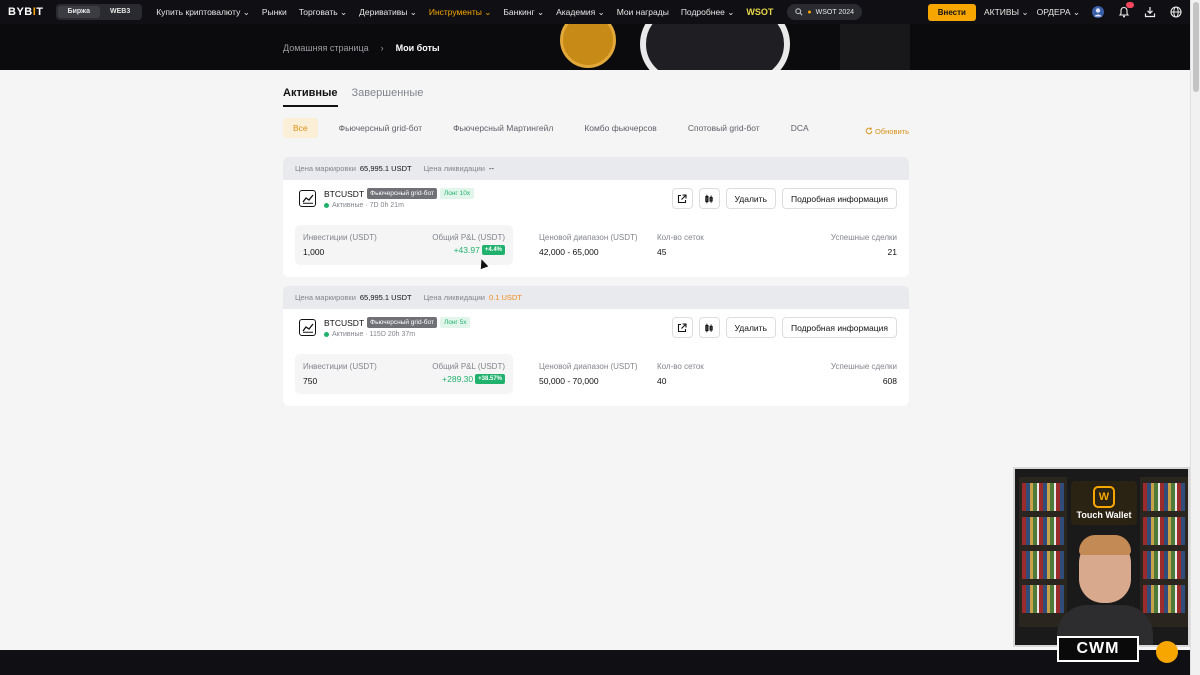  What do you see at coordinates (340, 366) in the screenshot?
I see `investment-label: Инвестиции (USDT)` at bounding box center [340, 366].